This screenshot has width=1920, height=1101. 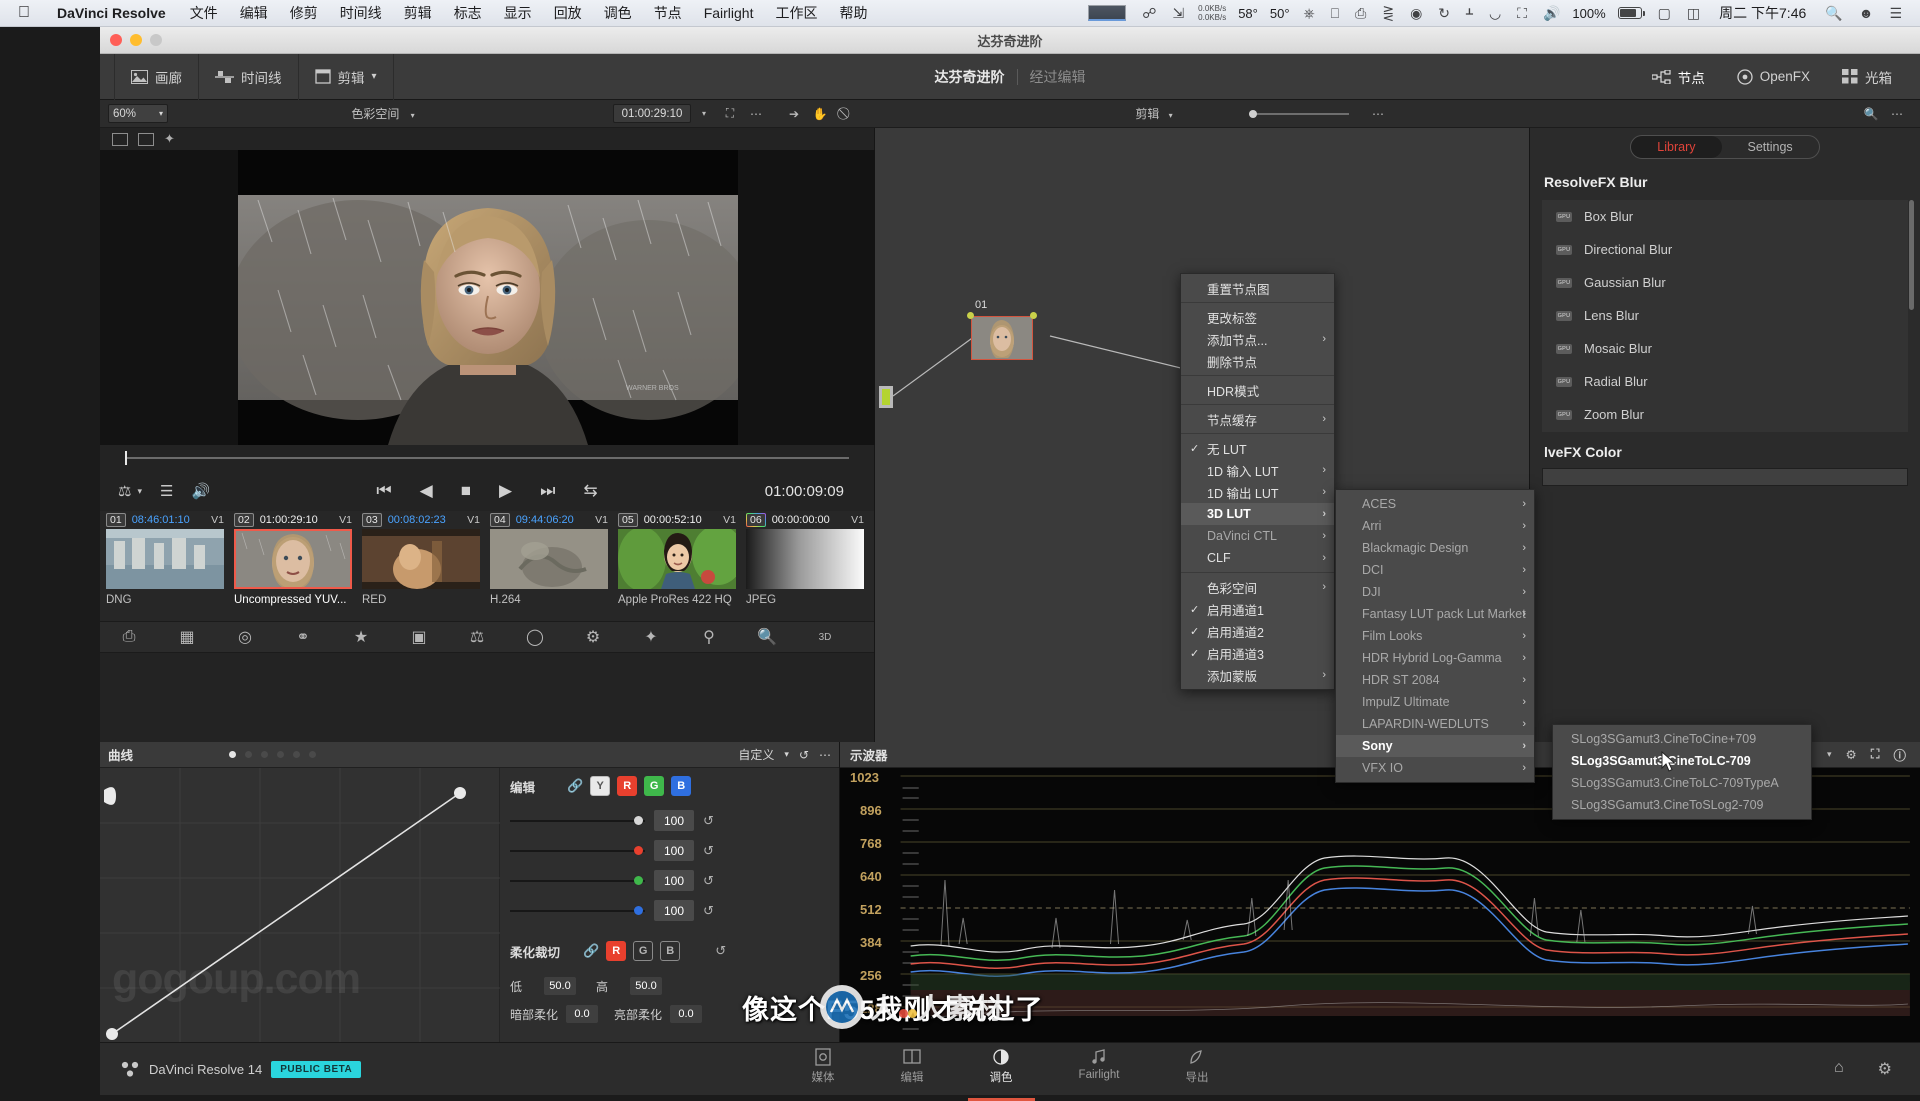 What do you see at coordinates (487, 458) in the screenshot?
I see `scrubber-track` at bounding box center [487, 458].